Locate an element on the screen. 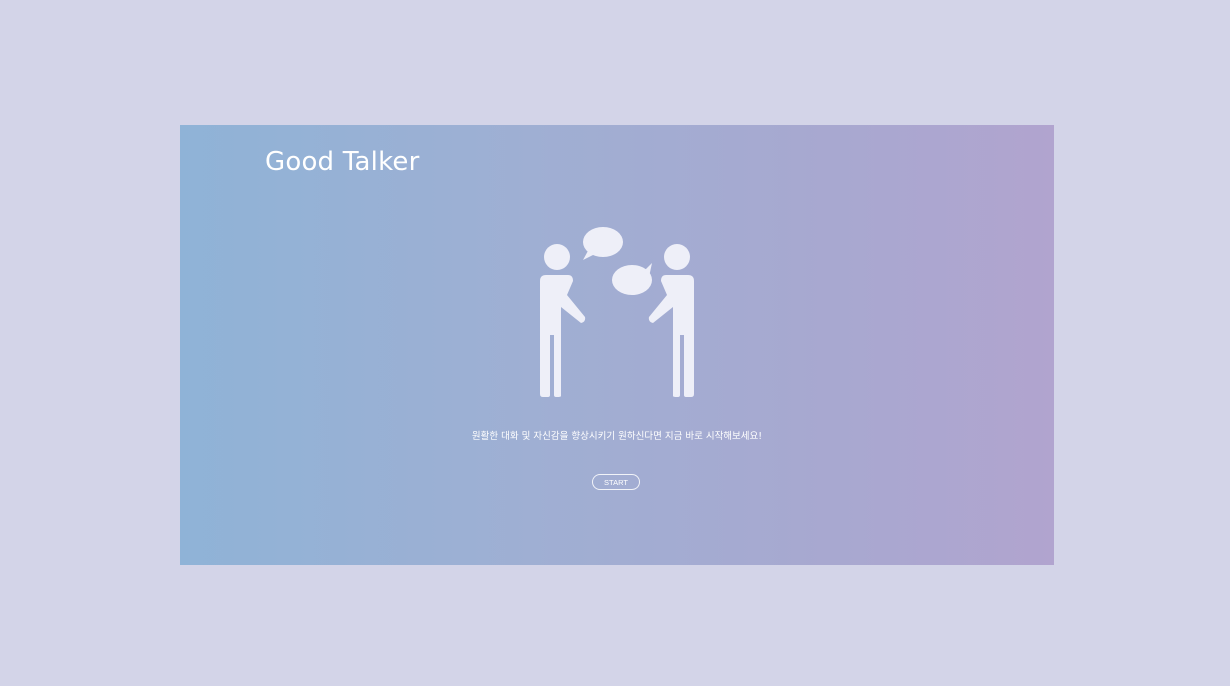 This screenshot has width=1230, height=686. two-people-talking-icon is located at coordinates (617, 311).